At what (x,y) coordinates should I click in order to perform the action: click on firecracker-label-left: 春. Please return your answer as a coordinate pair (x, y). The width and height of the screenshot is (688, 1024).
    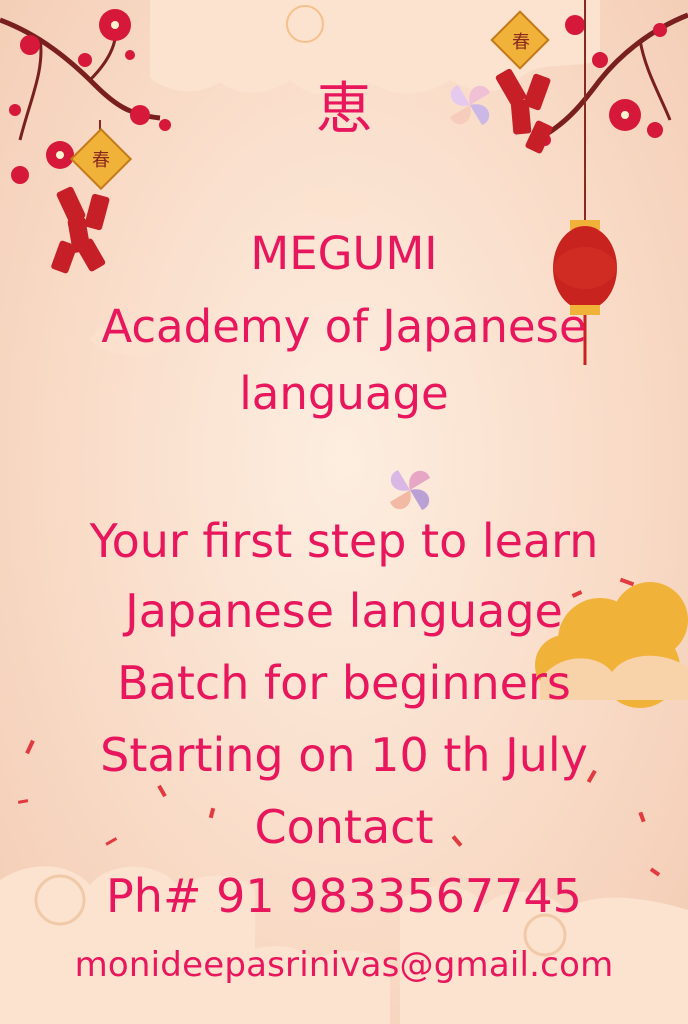
    Looking at the image, I should click on (101, 160).